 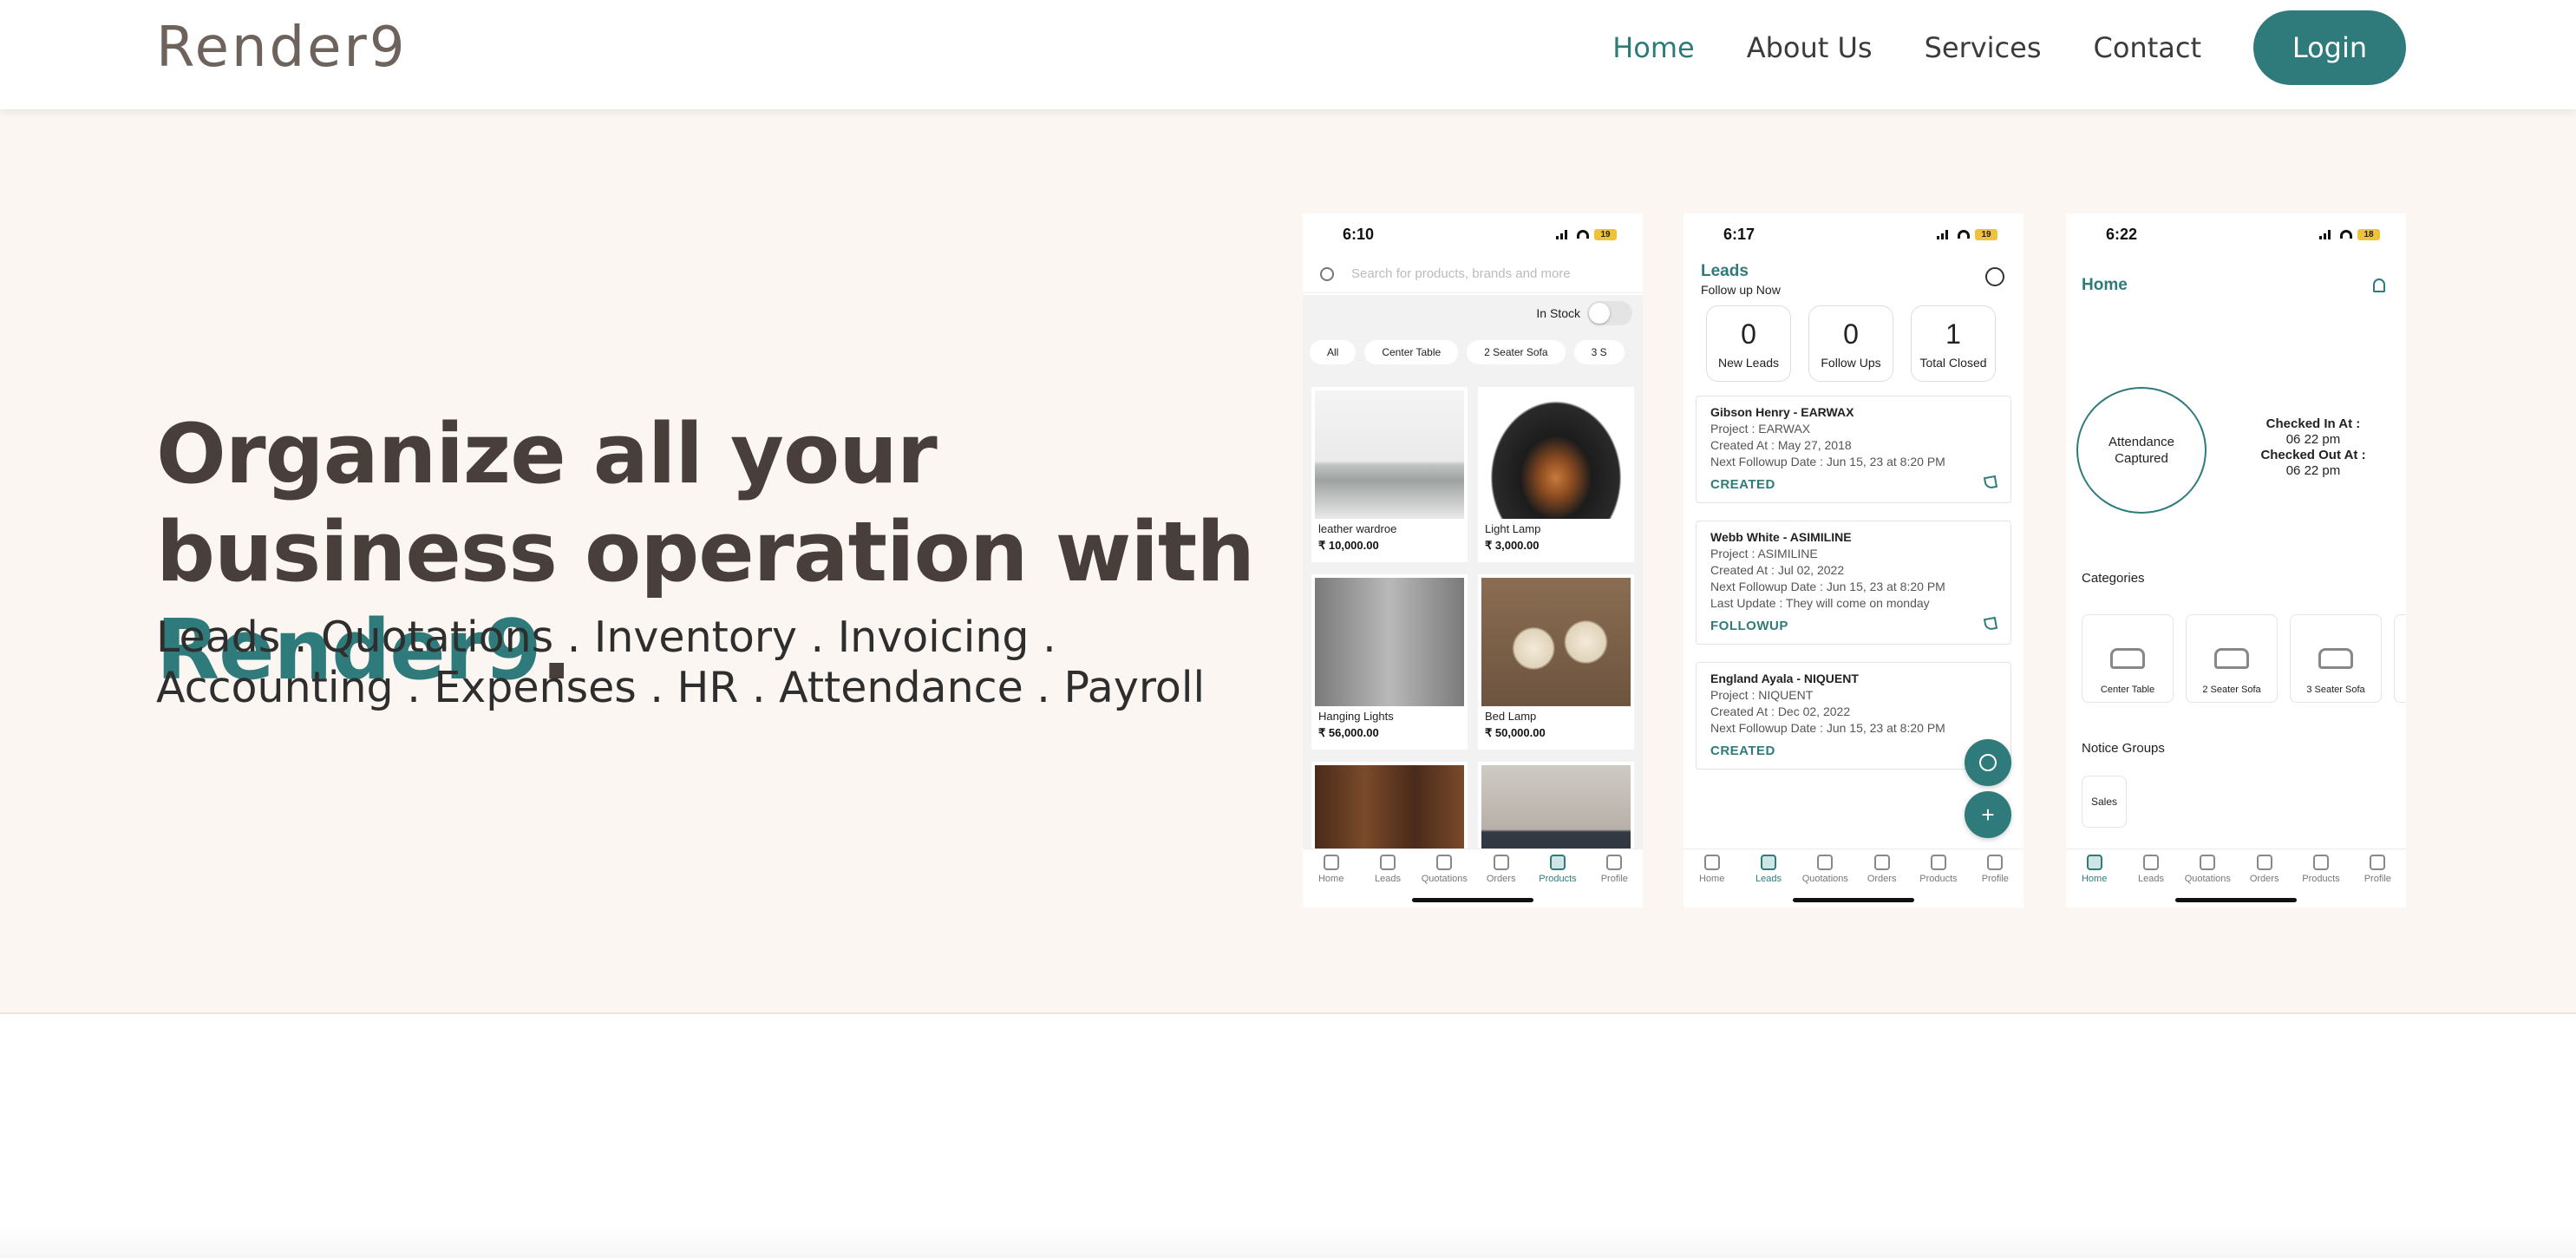 I want to click on status-bar: 6:10 19, so click(x=1473, y=234).